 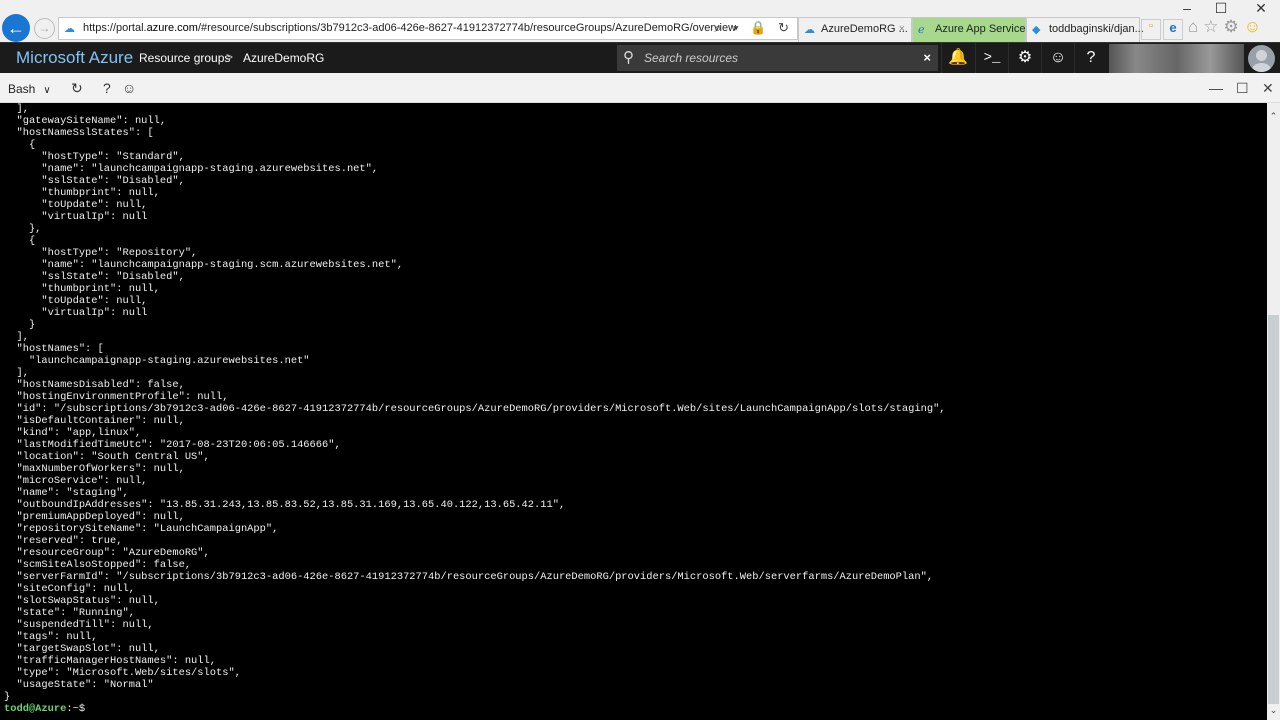 What do you see at coordinates (691, 58) in the screenshot?
I see `search-placeholder: Search resources` at bounding box center [691, 58].